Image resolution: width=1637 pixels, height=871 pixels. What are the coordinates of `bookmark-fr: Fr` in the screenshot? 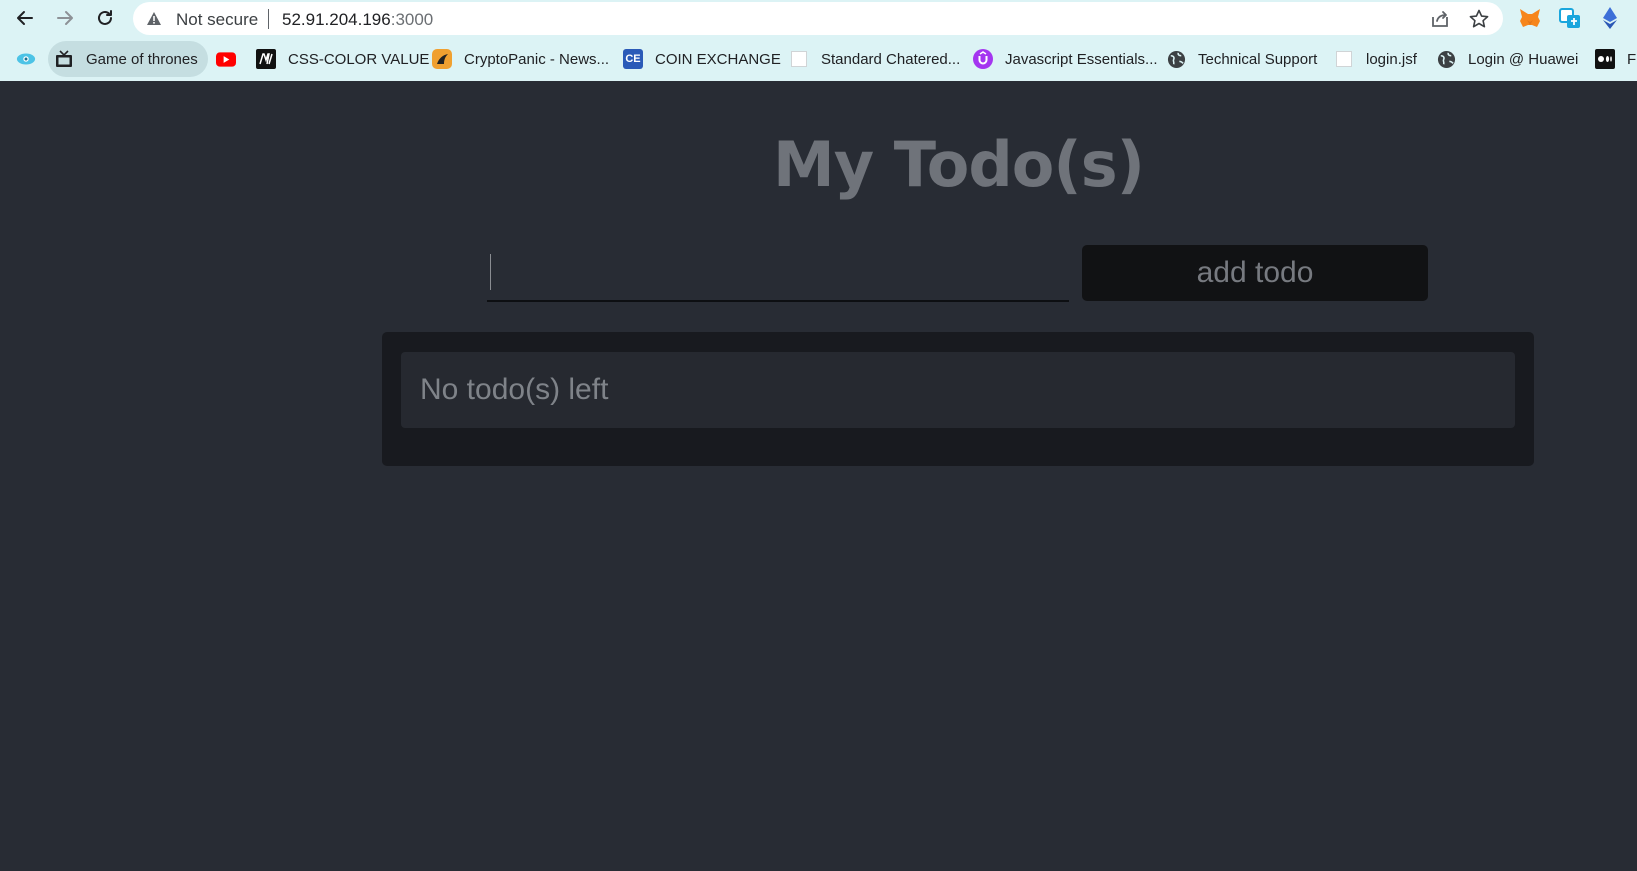 It's located at (1616, 59).